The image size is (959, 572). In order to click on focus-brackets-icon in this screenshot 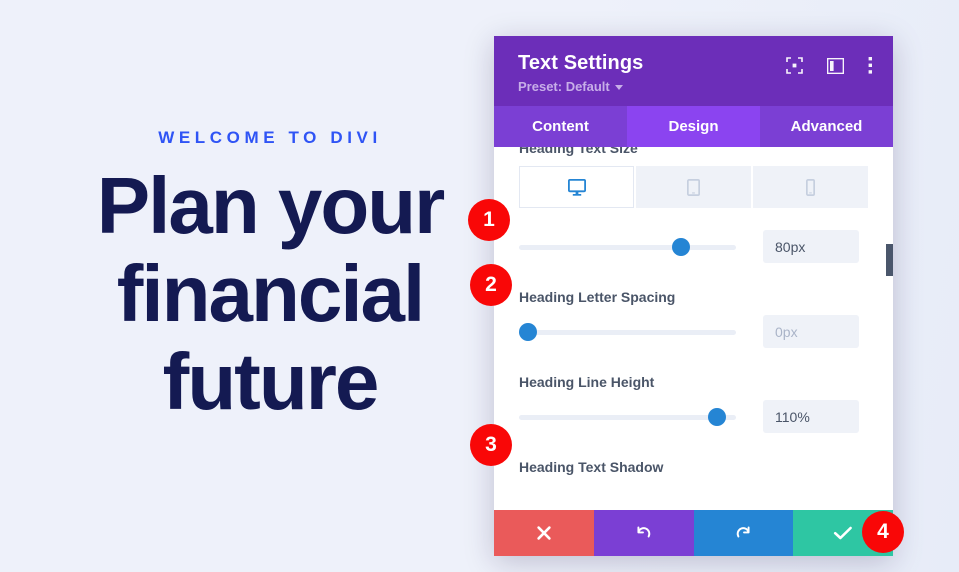, I will do `click(794, 65)`.